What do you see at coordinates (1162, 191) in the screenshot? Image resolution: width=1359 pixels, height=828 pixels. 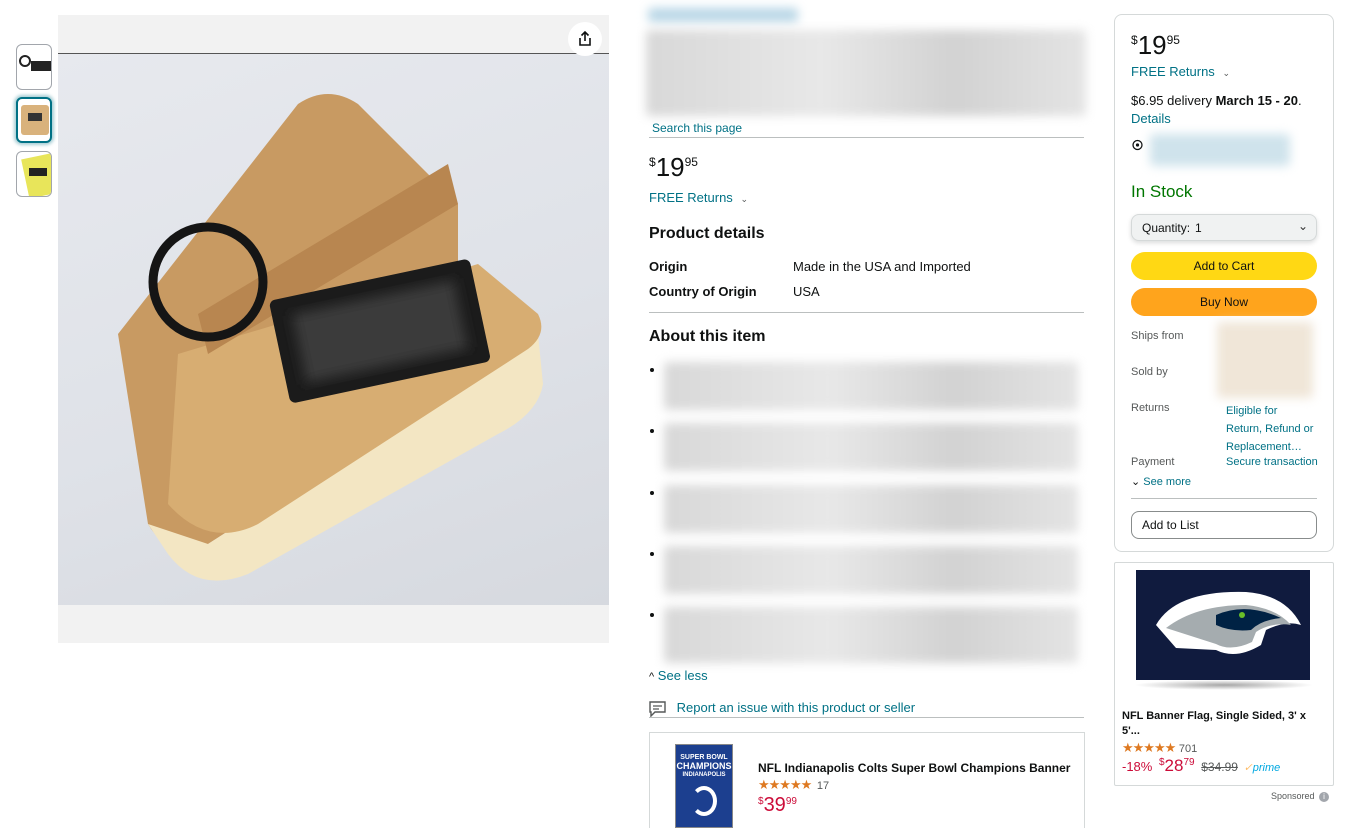 I see `stock-status: In Stock` at bounding box center [1162, 191].